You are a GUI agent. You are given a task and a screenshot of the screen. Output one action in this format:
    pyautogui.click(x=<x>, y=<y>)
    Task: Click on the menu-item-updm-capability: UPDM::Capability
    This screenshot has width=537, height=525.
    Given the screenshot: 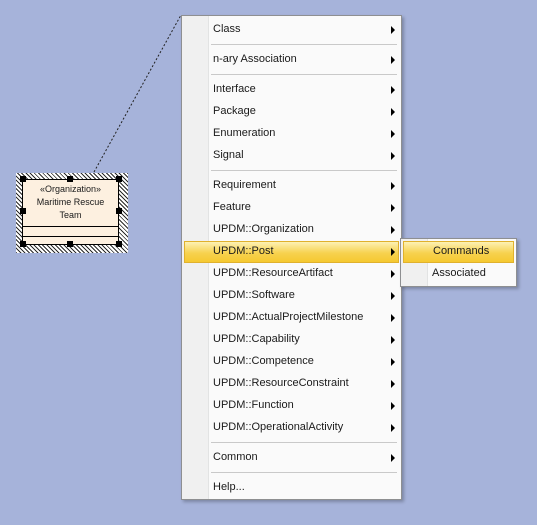 What is the action you would take?
    pyautogui.click(x=291, y=340)
    